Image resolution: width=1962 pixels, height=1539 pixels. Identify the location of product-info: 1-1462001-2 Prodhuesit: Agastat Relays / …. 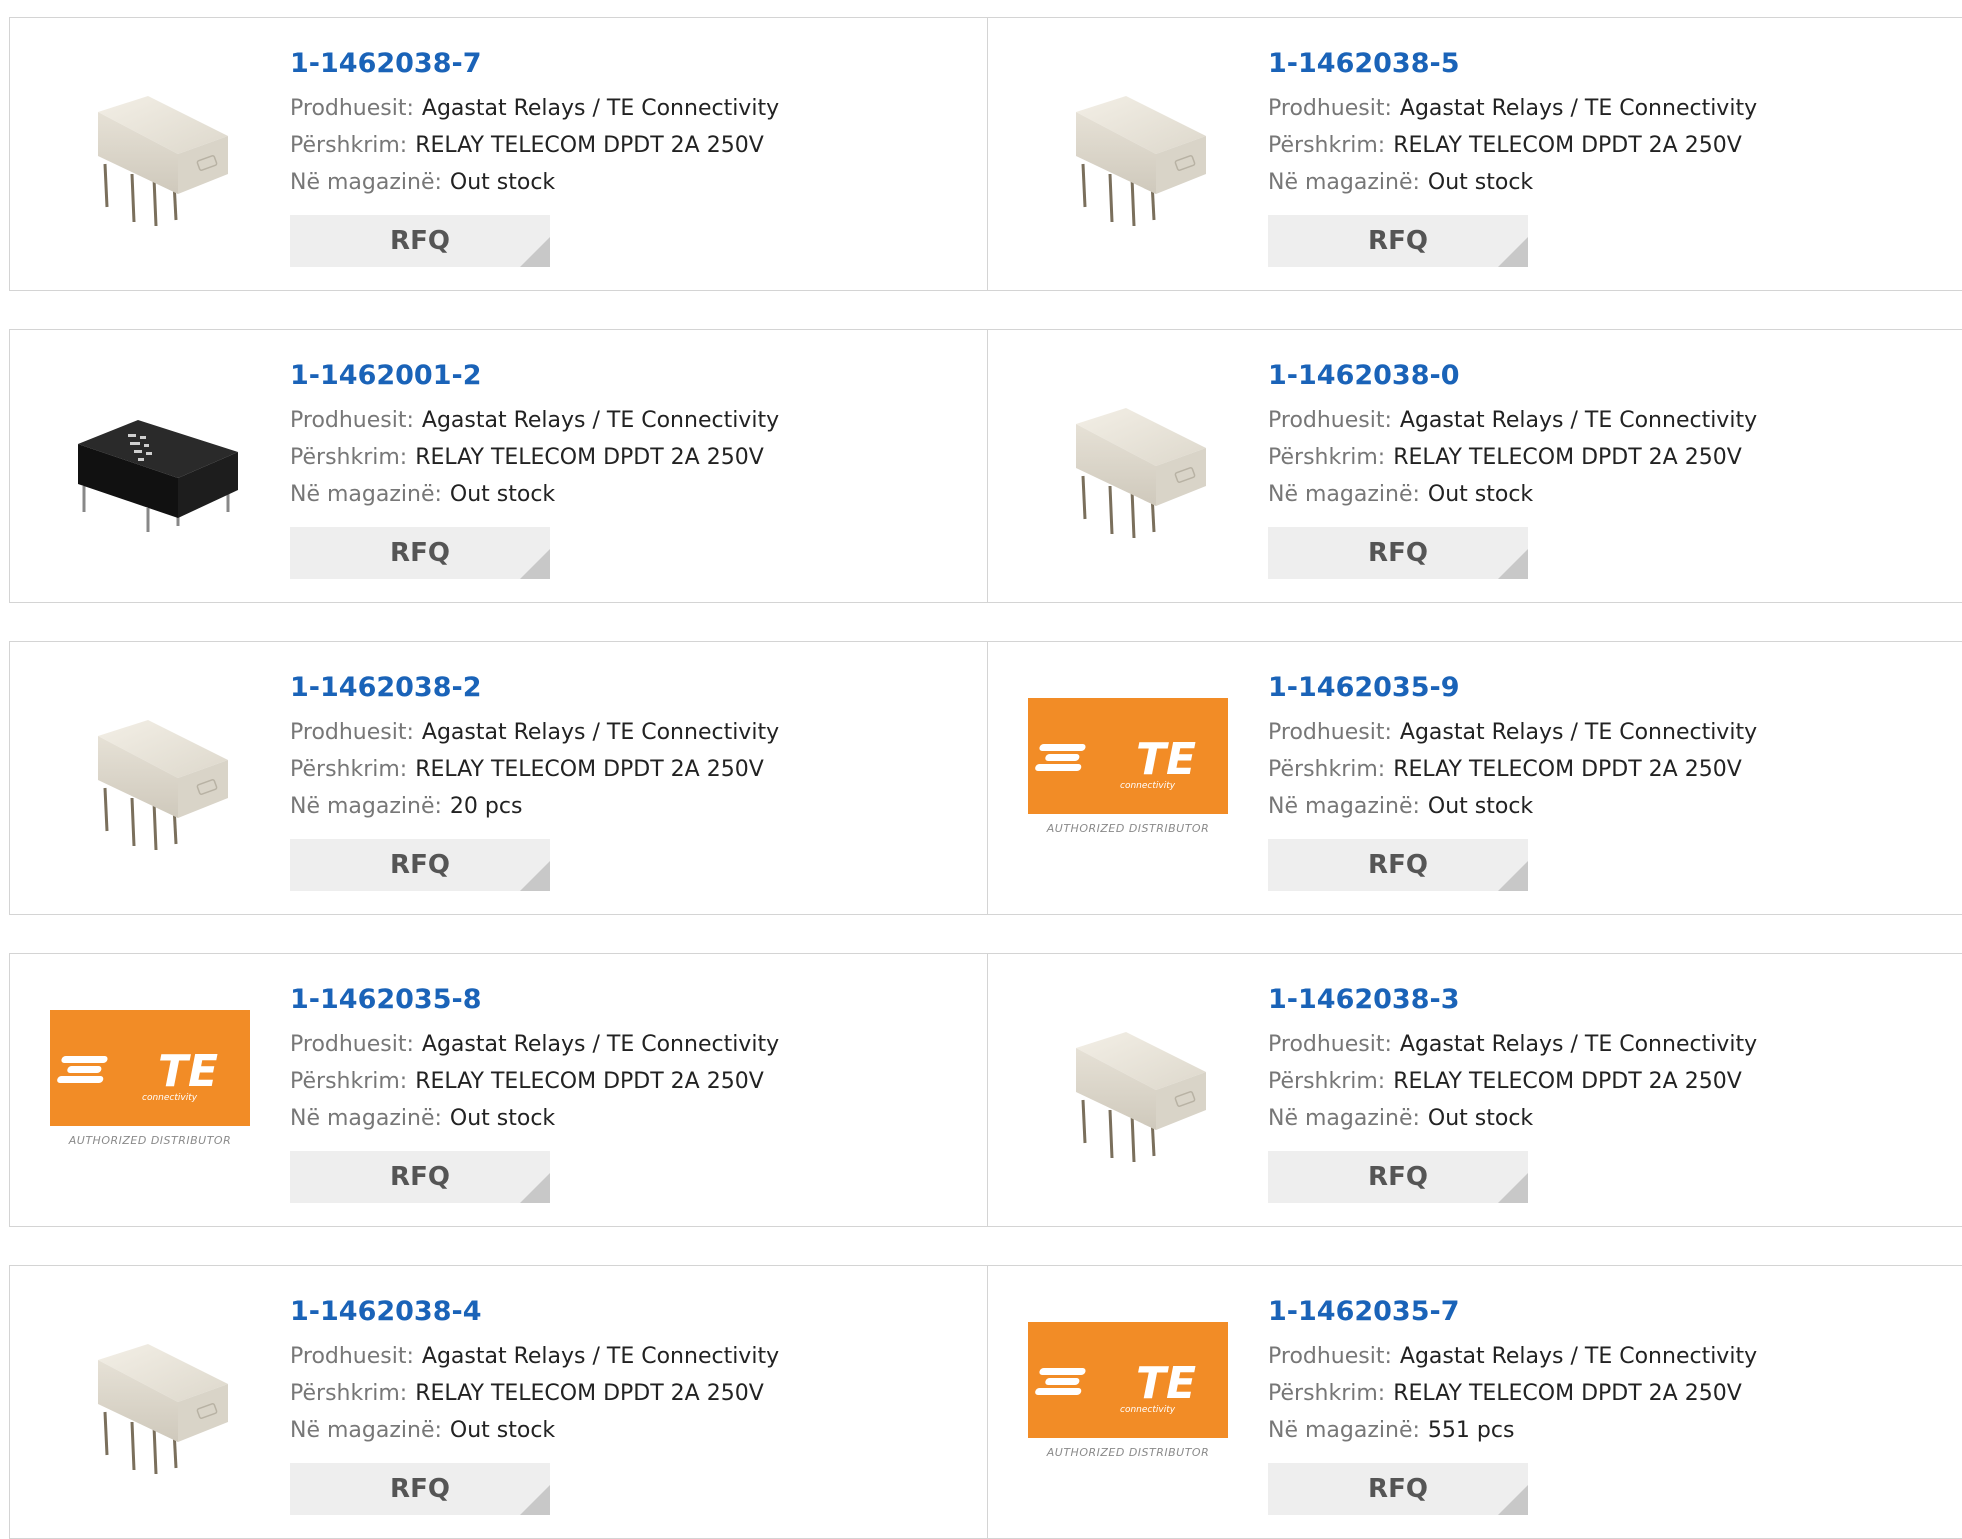
(534, 468).